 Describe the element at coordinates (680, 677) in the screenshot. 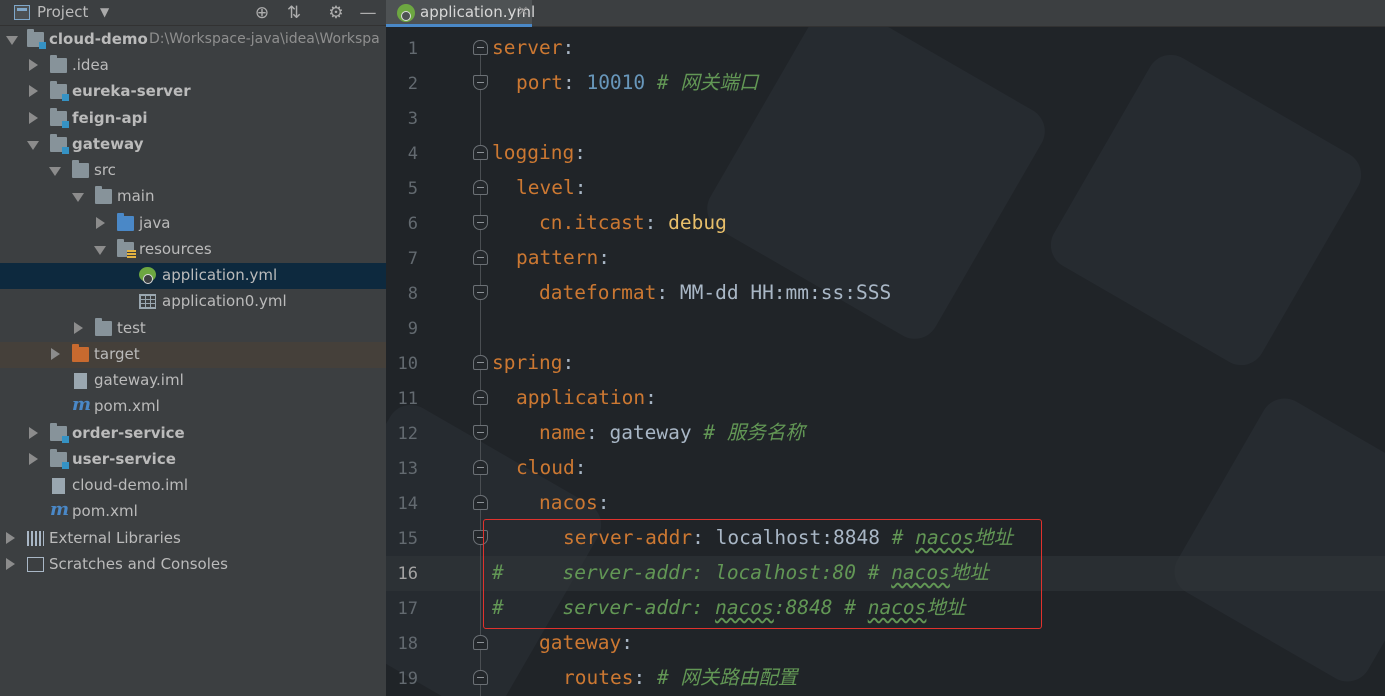

I see `code-line-19: routes: # 网关路由配置` at that location.